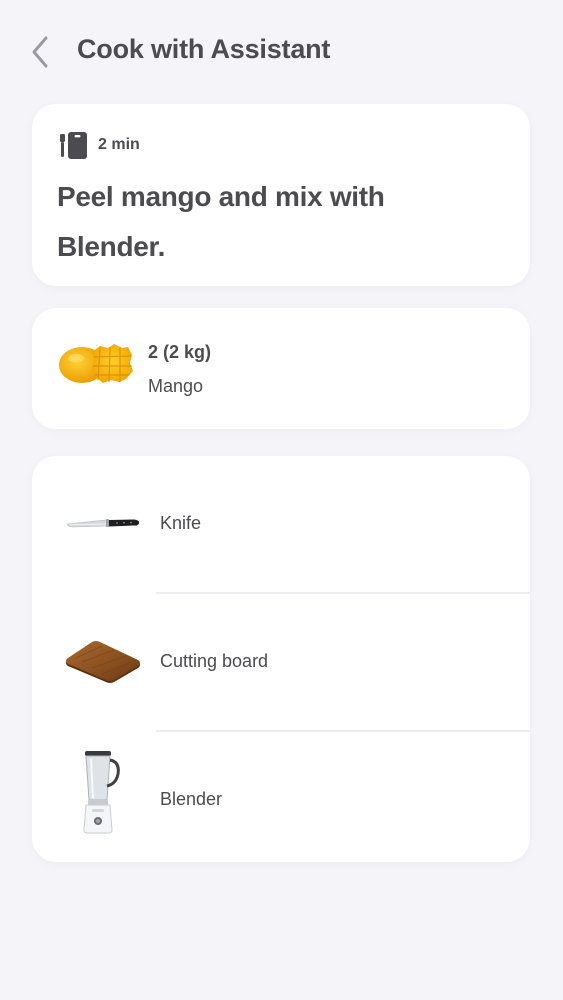 This screenshot has width=563, height=1000. Describe the element at coordinates (214, 661) in the screenshot. I see `tool-label: Cutting board` at that location.